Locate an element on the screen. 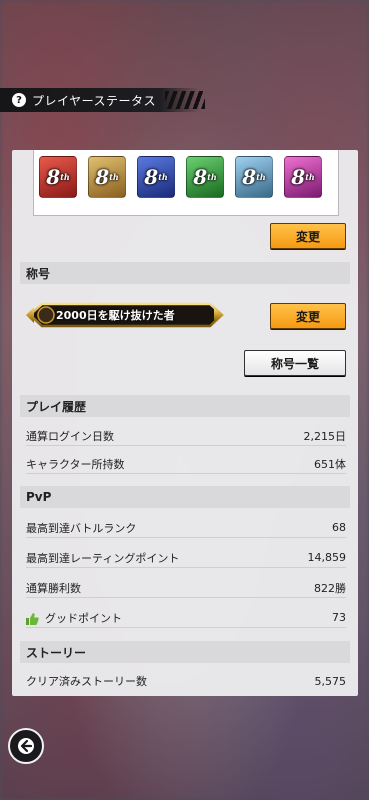 This screenshot has width=369, height=800. pvp-heading: PvP is located at coordinates (185, 497).